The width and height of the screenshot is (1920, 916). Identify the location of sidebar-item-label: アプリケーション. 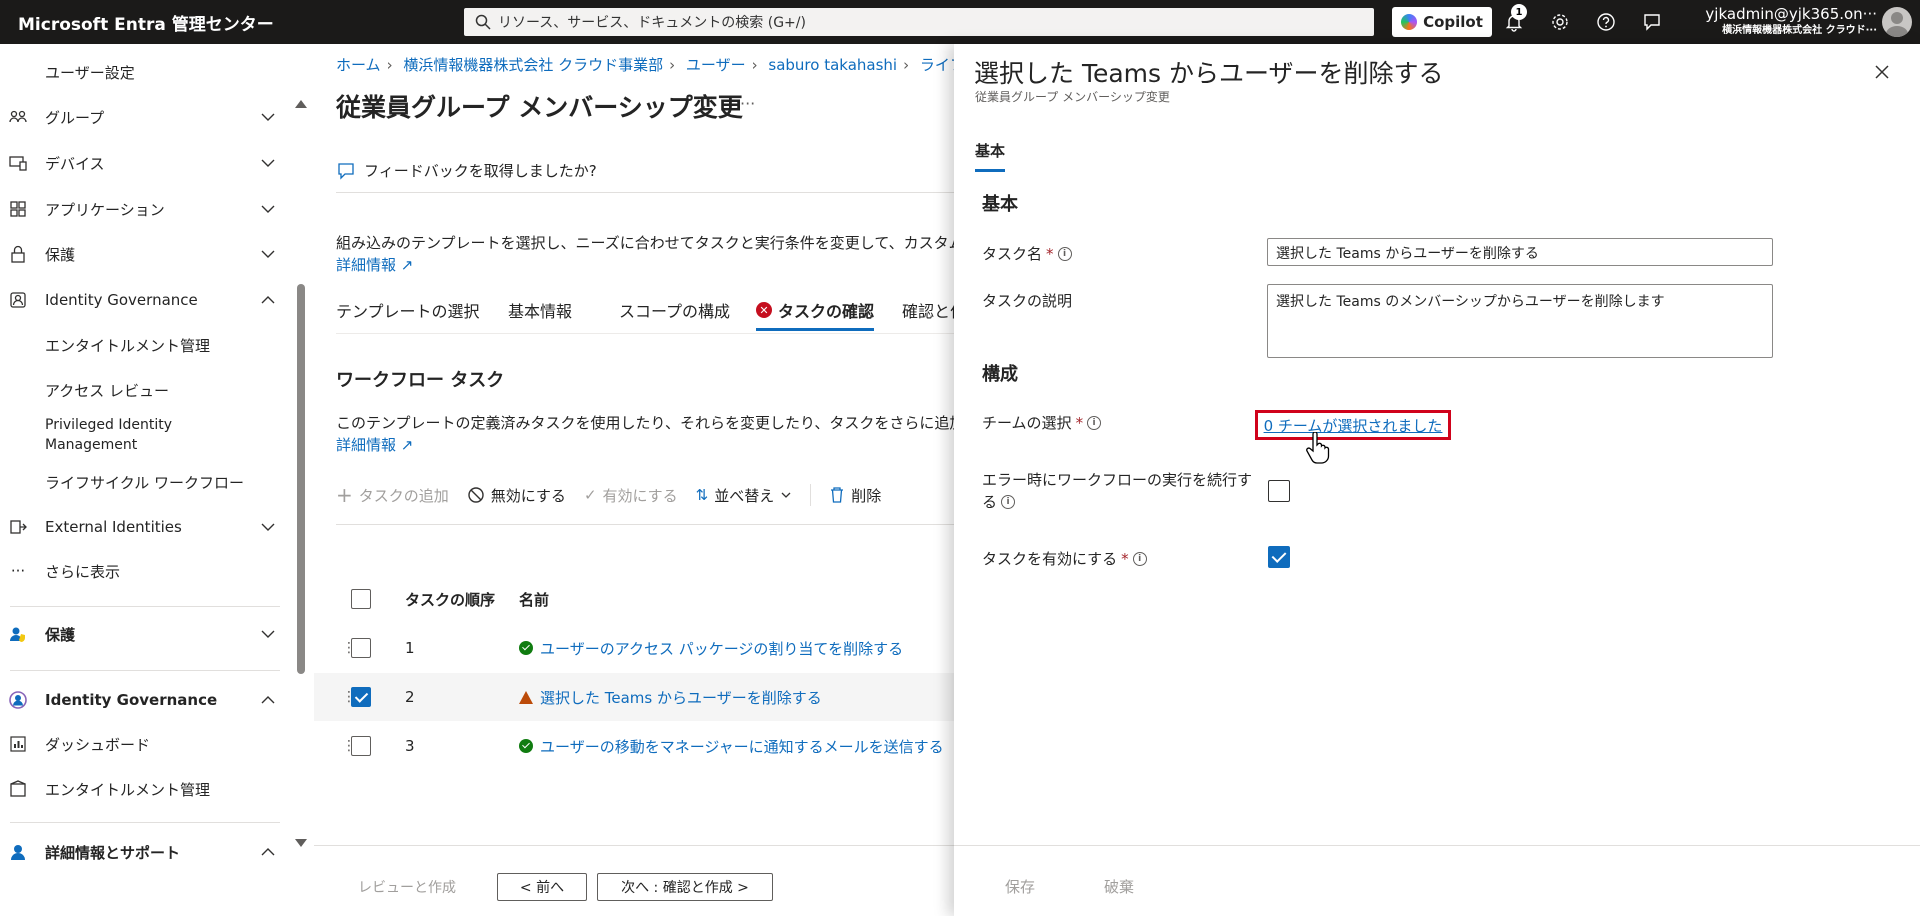
(105, 209).